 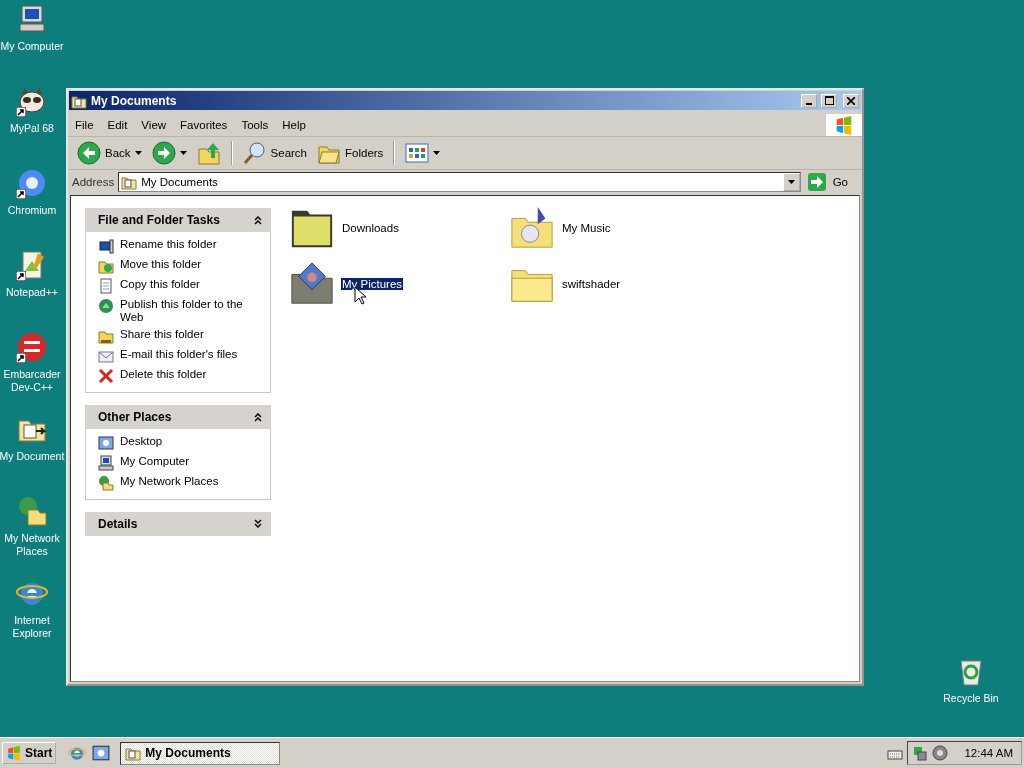 I want to click on file-name: My Music, so click(x=586, y=228).